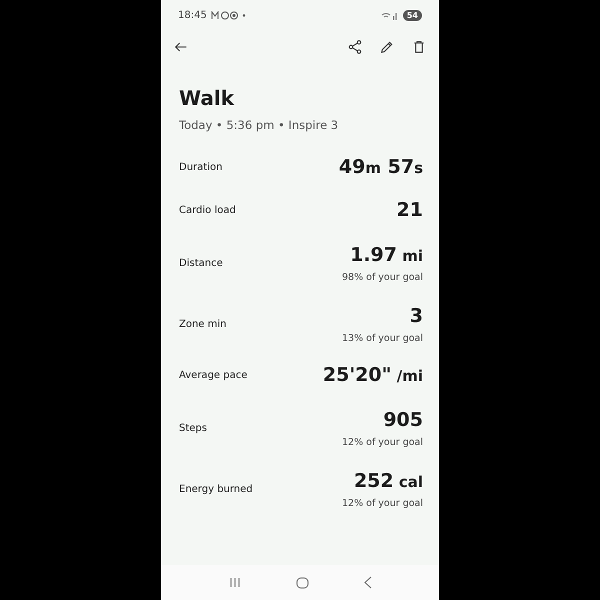 Image resolution: width=600 pixels, height=600 pixels. Describe the element at coordinates (416, 315) in the screenshot. I see `metric-value: 3` at that location.